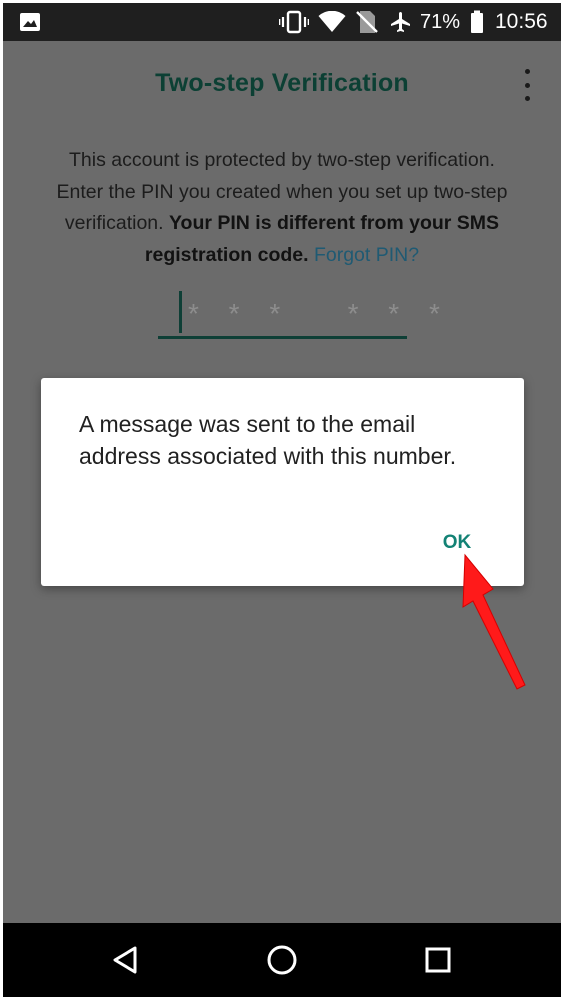  Describe the element at coordinates (319, 313) in the screenshot. I see `pin-placeholder: * * * * * *` at that location.